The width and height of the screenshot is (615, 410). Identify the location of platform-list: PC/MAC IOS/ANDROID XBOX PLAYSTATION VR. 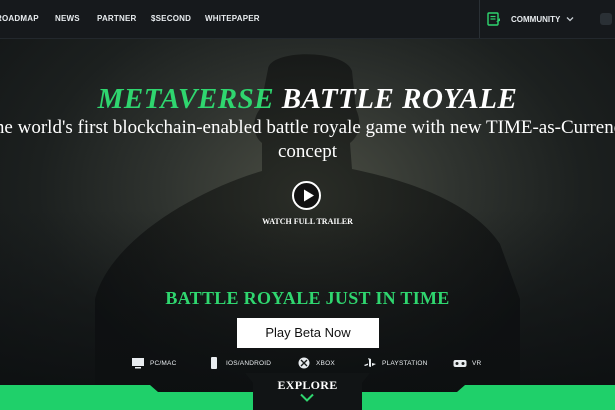
(307, 363).